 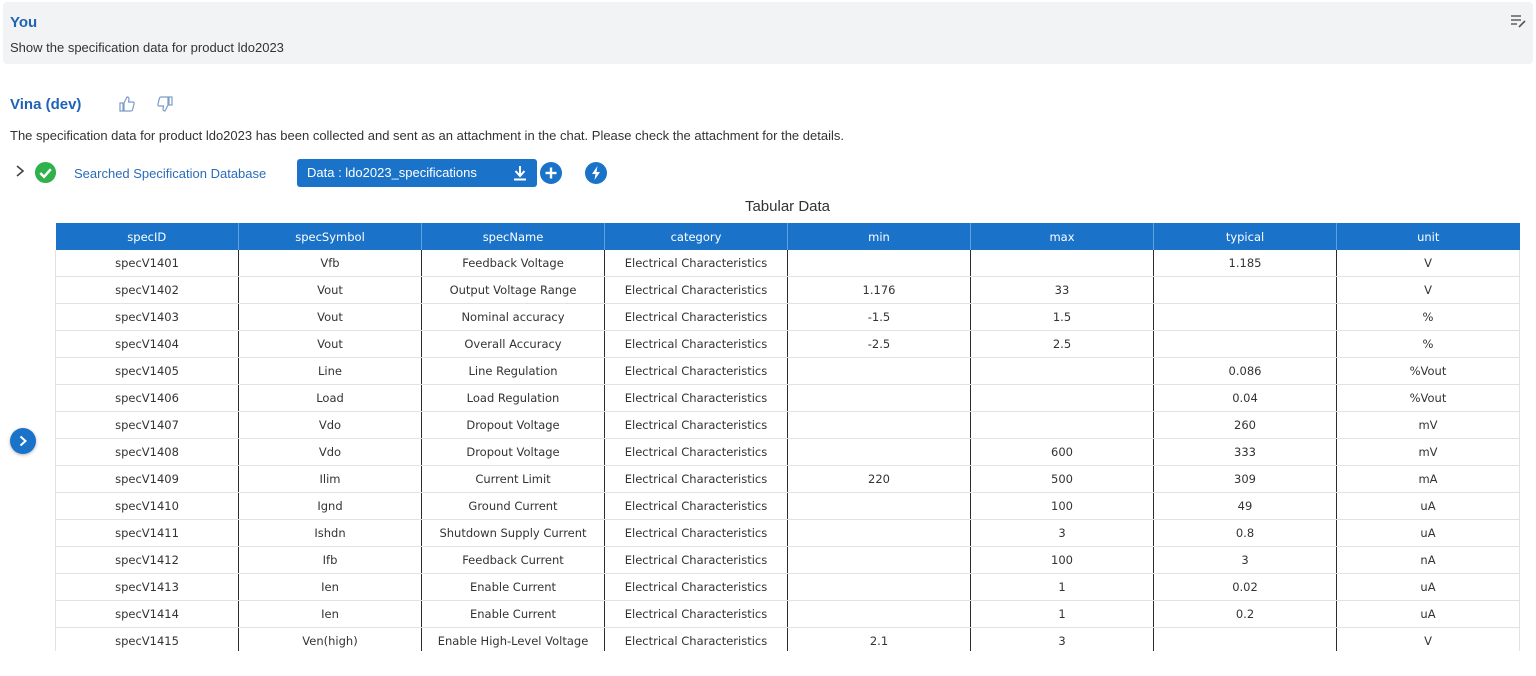 What do you see at coordinates (879, 344) in the screenshot?
I see `table-cell-min: -2.5` at bounding box center [879, 344].